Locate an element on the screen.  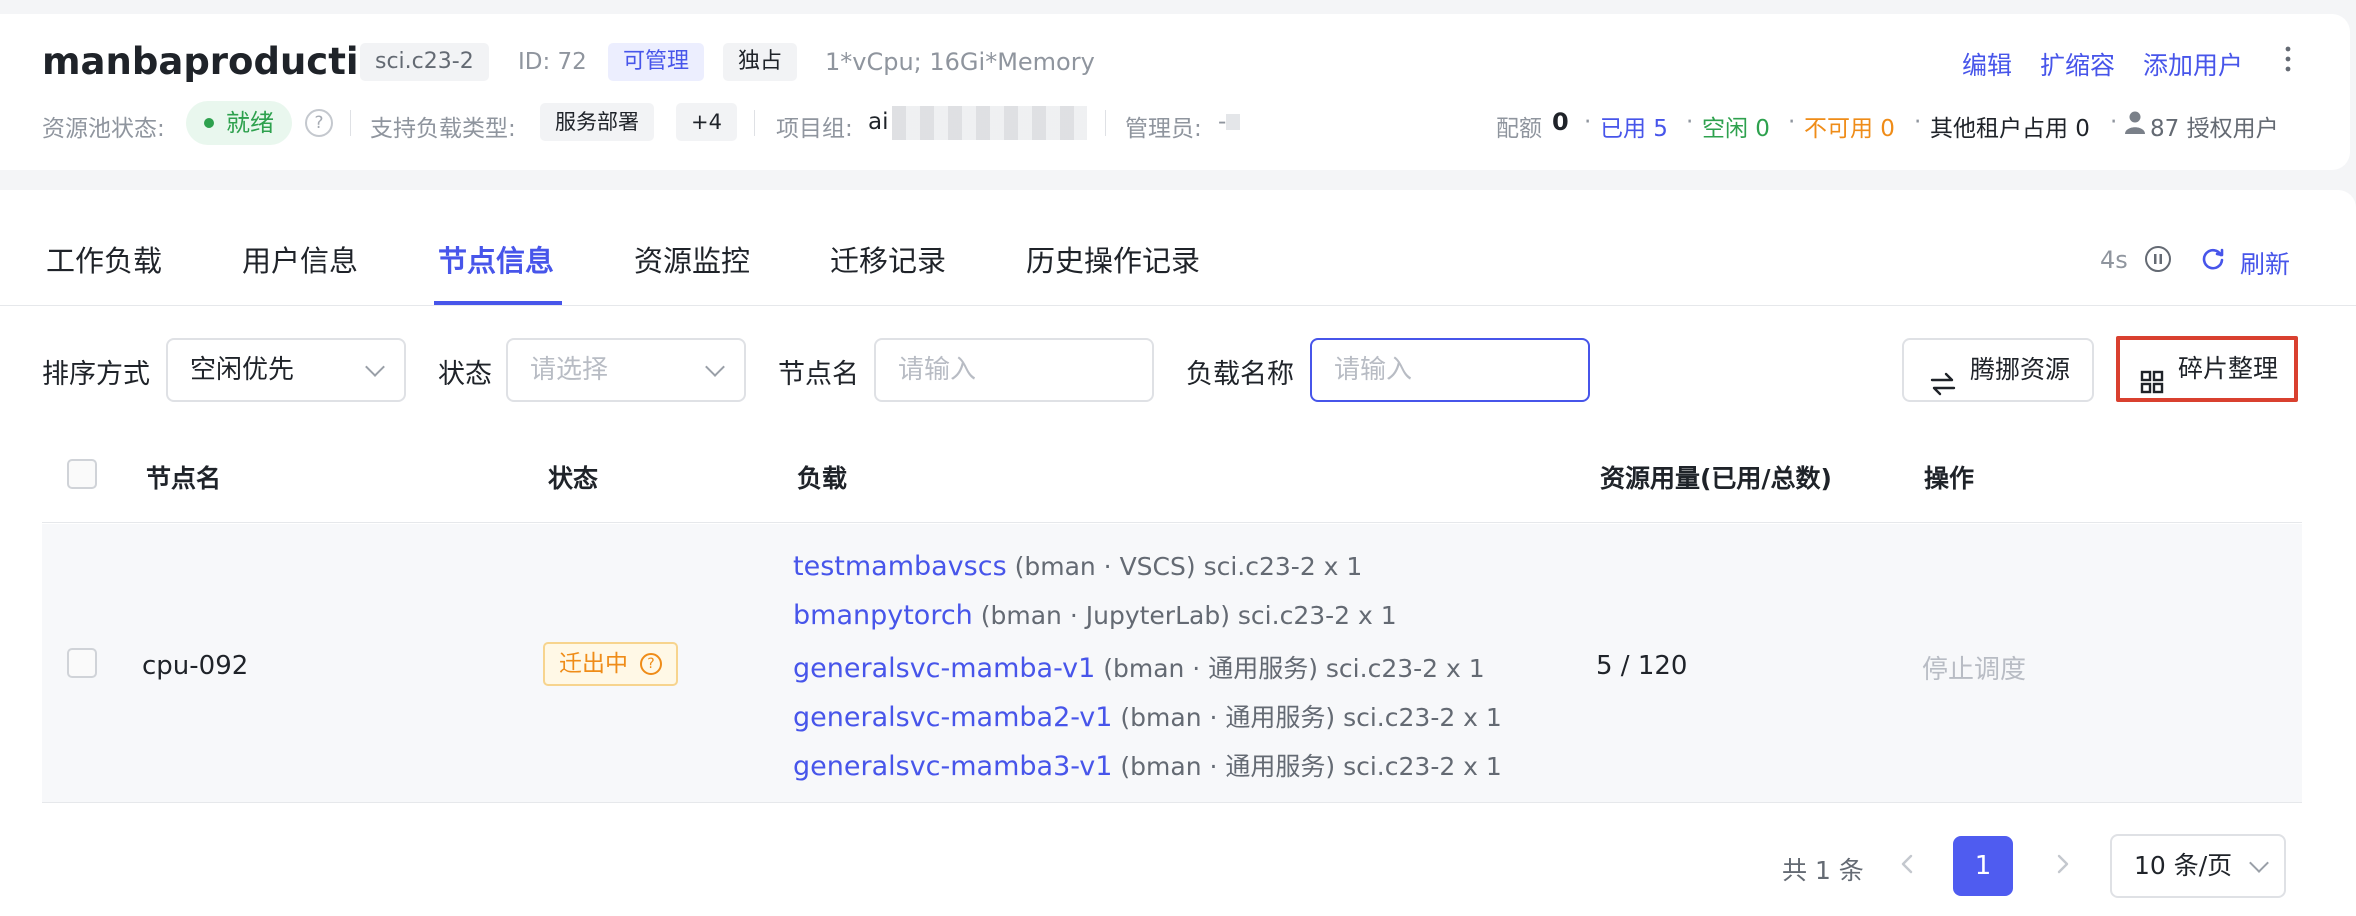
project-value: ai is located at coordinates (878, 122).